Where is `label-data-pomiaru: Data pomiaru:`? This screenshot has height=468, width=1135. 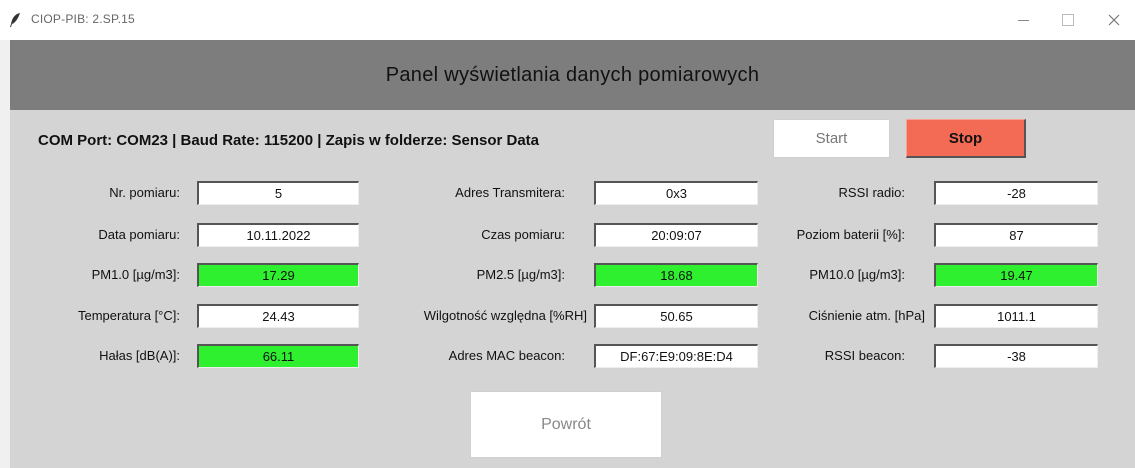 label-data-pomiaru: Data pomiaru: is located at coordinates (139, 234).